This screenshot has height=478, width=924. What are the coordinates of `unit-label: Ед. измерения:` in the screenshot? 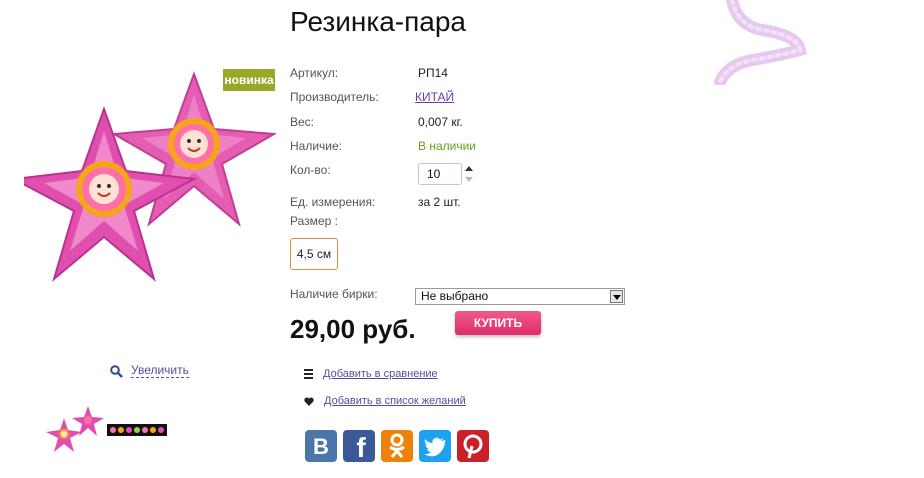 It's located at (333, 202).